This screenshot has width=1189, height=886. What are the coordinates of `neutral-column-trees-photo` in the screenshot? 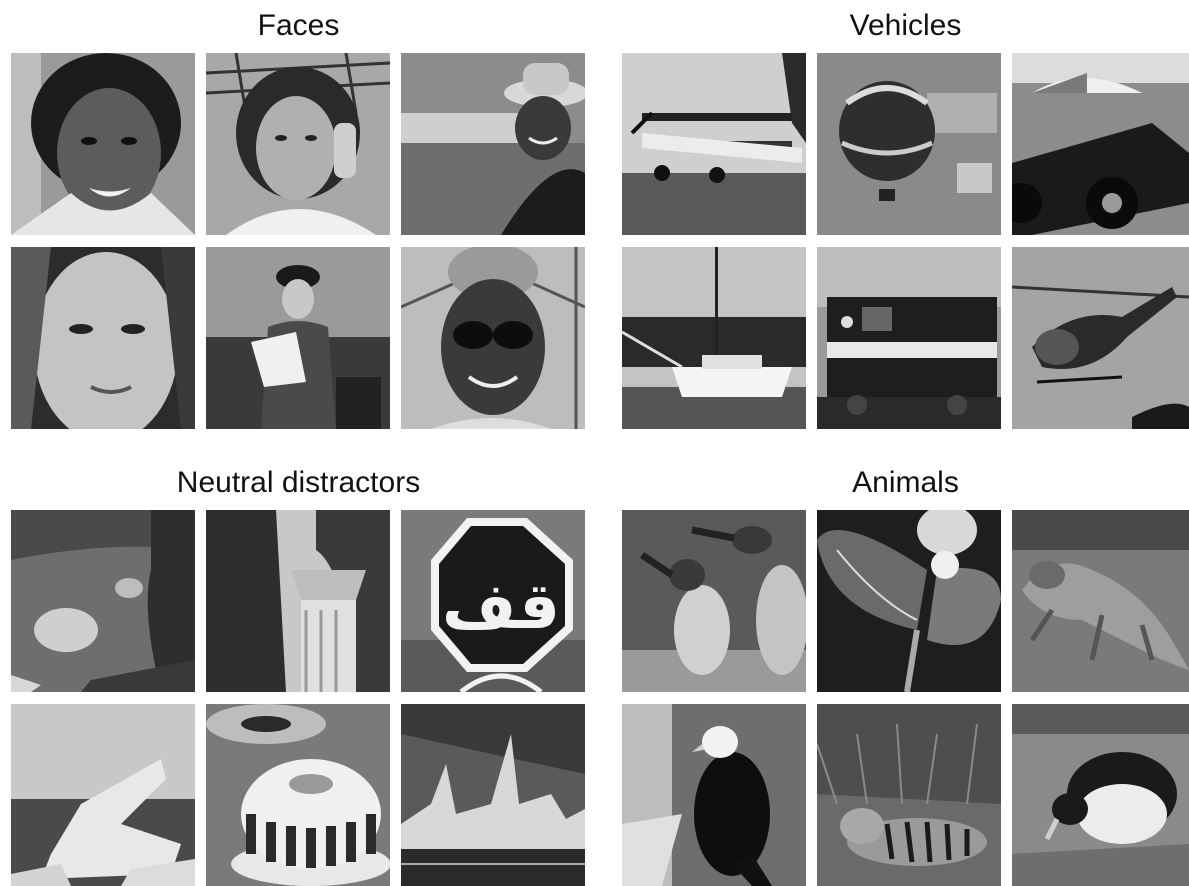 It's located at (298, 601).